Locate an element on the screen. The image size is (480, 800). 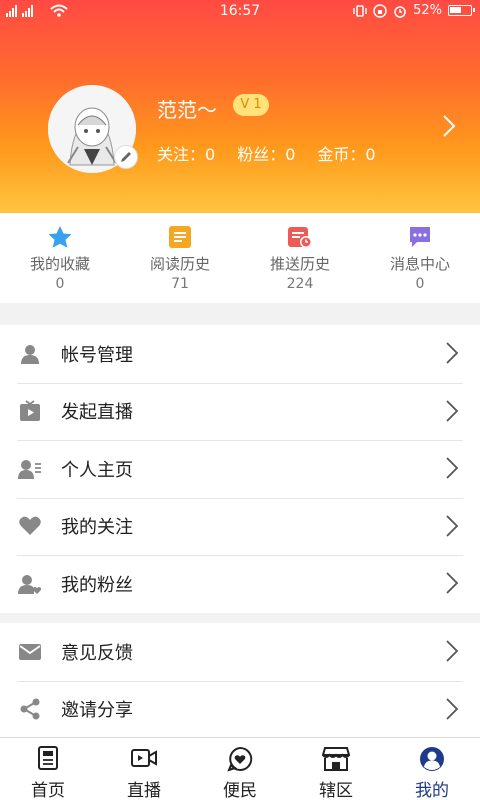
menu-label: 邀请分享 is located at coordinates (97, 711).